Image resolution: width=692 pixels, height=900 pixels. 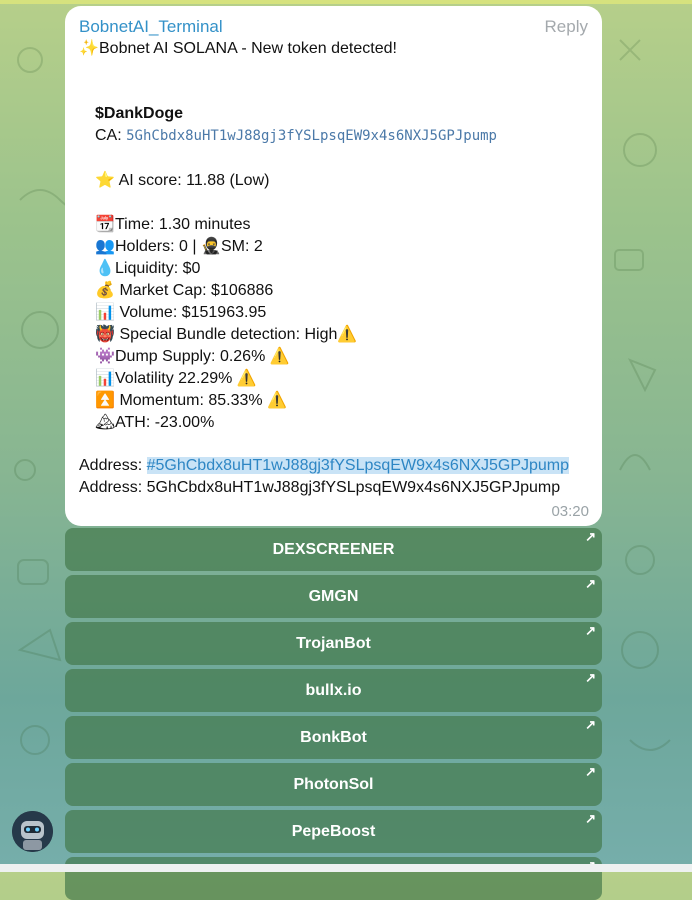 I want to click on market-cap-line: 💰 Market Cap: $106886, so click(x=184, y=290).